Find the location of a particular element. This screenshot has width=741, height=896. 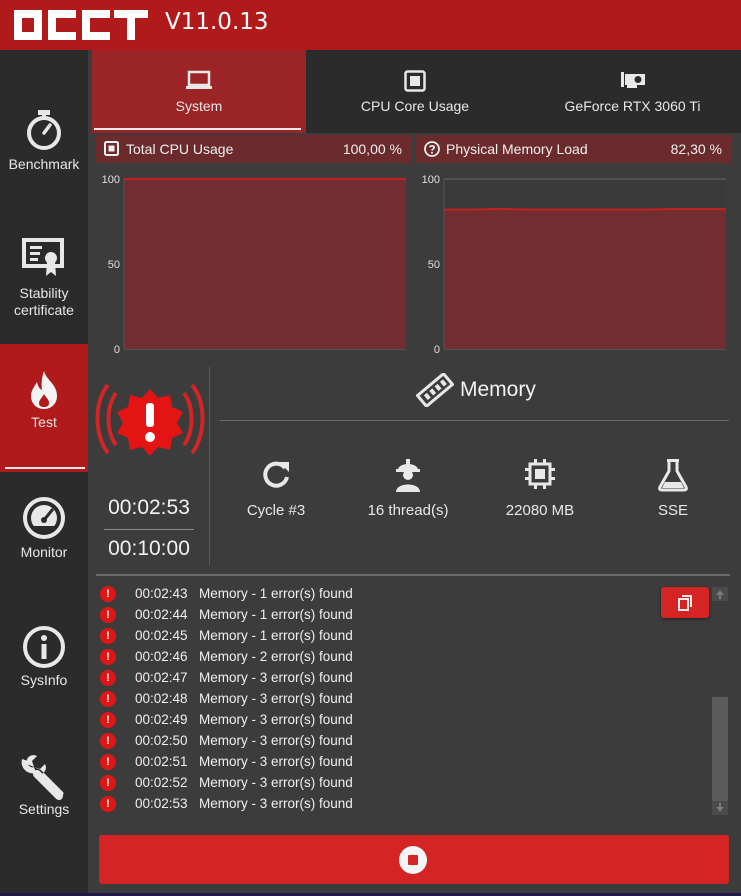

sidebar-item-label: Benchmark is located at coordinates (44, 164).